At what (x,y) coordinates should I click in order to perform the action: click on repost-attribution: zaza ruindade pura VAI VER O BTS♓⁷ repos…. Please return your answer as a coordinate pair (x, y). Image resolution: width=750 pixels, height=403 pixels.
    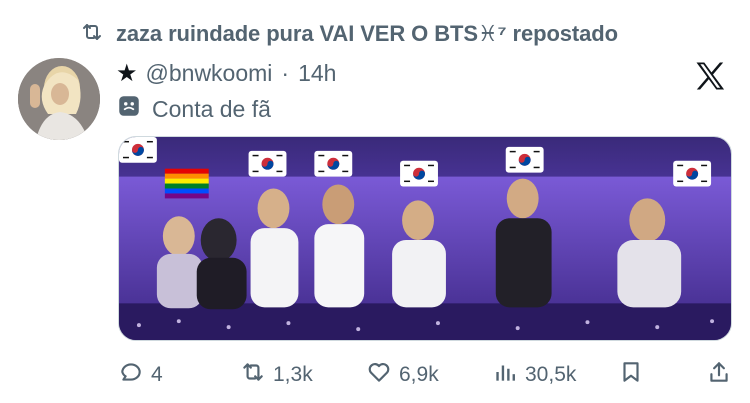
    Looking at the image, I should click on (348, 34).